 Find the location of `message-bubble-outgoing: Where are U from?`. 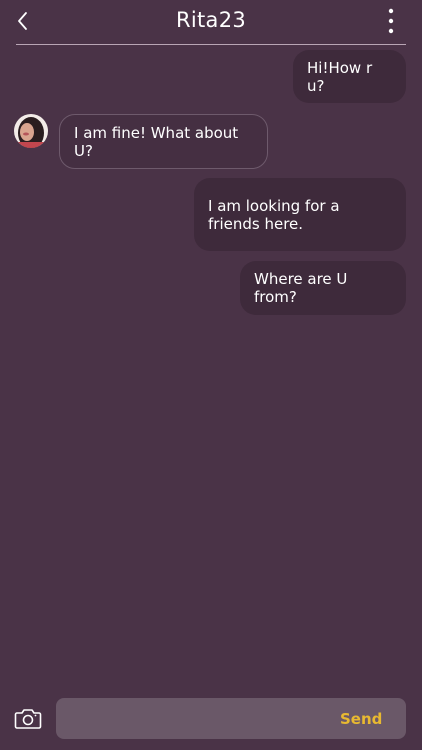

message-bubble-outgoing: Where are U from? is located at coordinates (323, 288).